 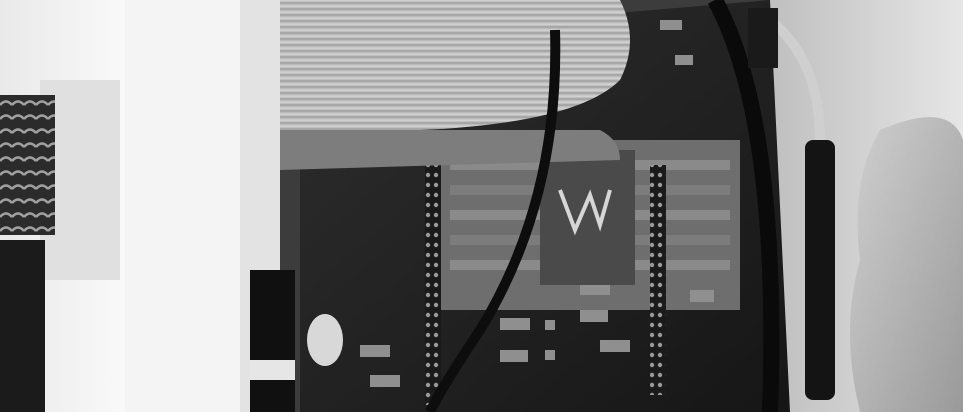 I want to click on hand, so click(x=906, y=264).